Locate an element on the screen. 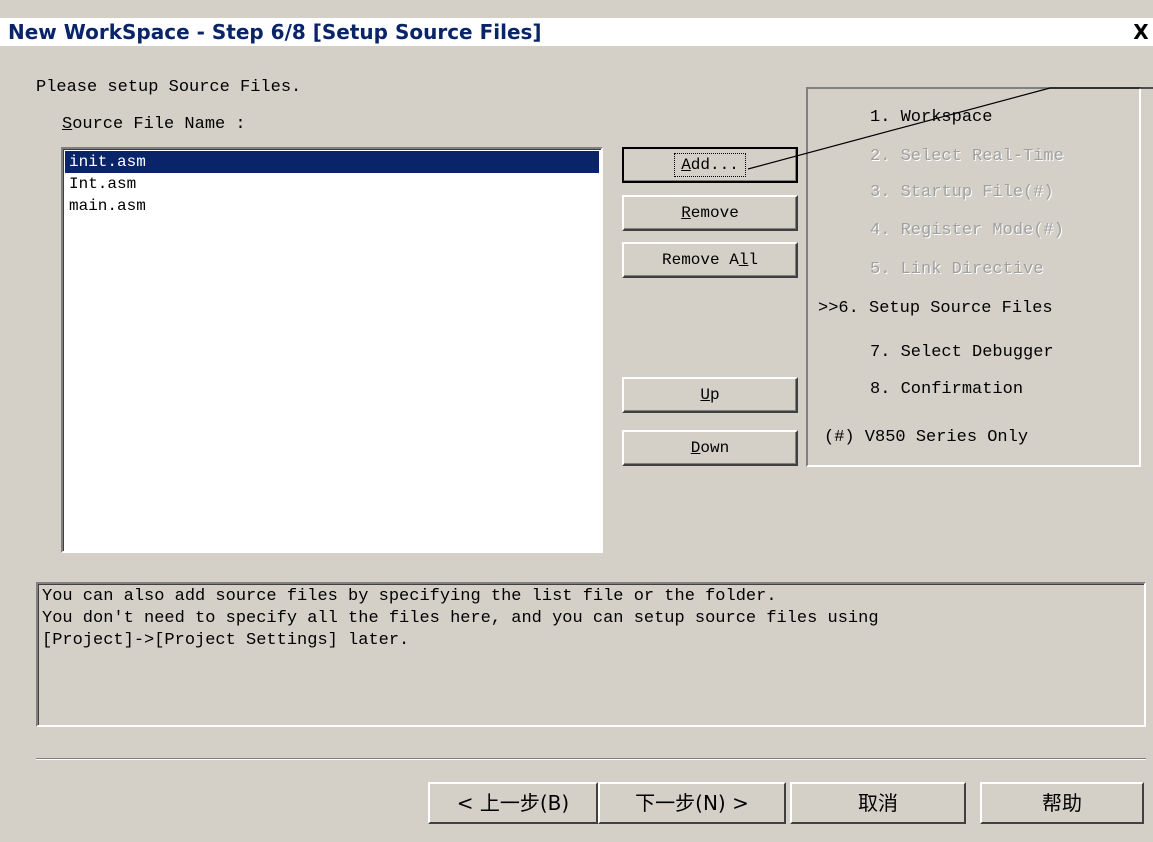  add-mnemonic: A is located at coordinates (686, 165).